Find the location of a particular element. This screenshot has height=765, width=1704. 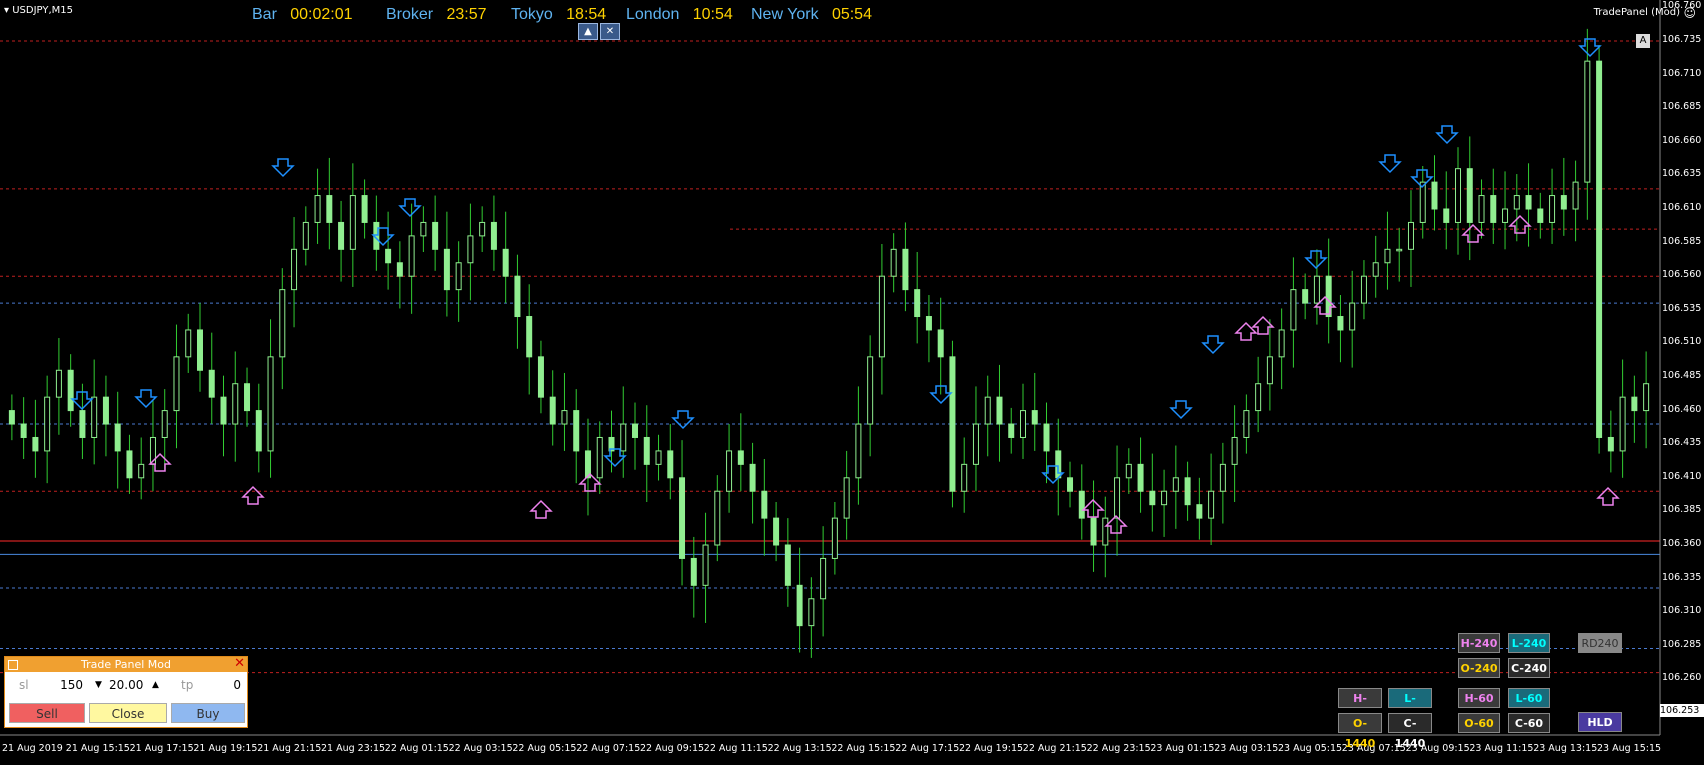

l240-button: L-240 is located at coordinates (1529, 643).